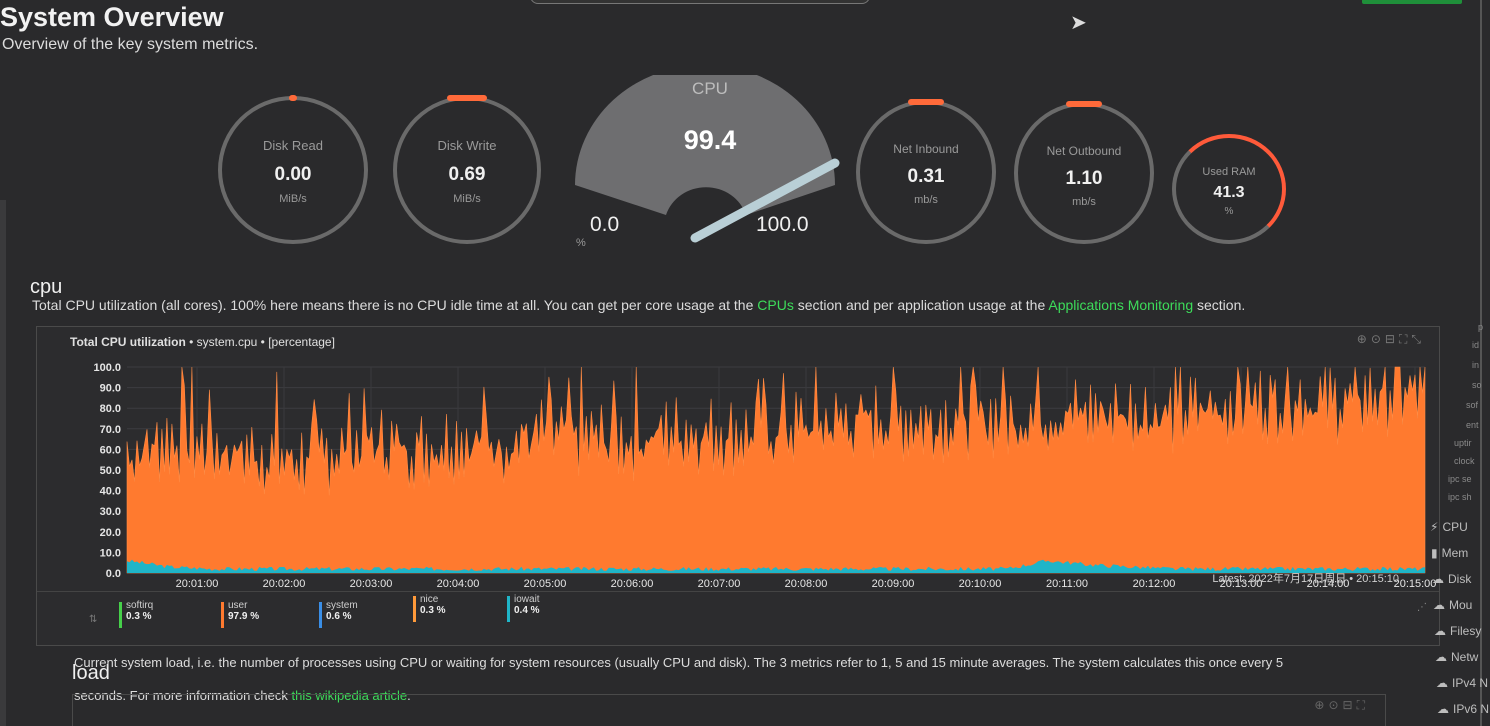 This screenshot has height=726, width=1490. What do you see at coordinates (775, 305) in the screenshot?
I see `link-cpus: CPUs` at bounding box center [775, 305].